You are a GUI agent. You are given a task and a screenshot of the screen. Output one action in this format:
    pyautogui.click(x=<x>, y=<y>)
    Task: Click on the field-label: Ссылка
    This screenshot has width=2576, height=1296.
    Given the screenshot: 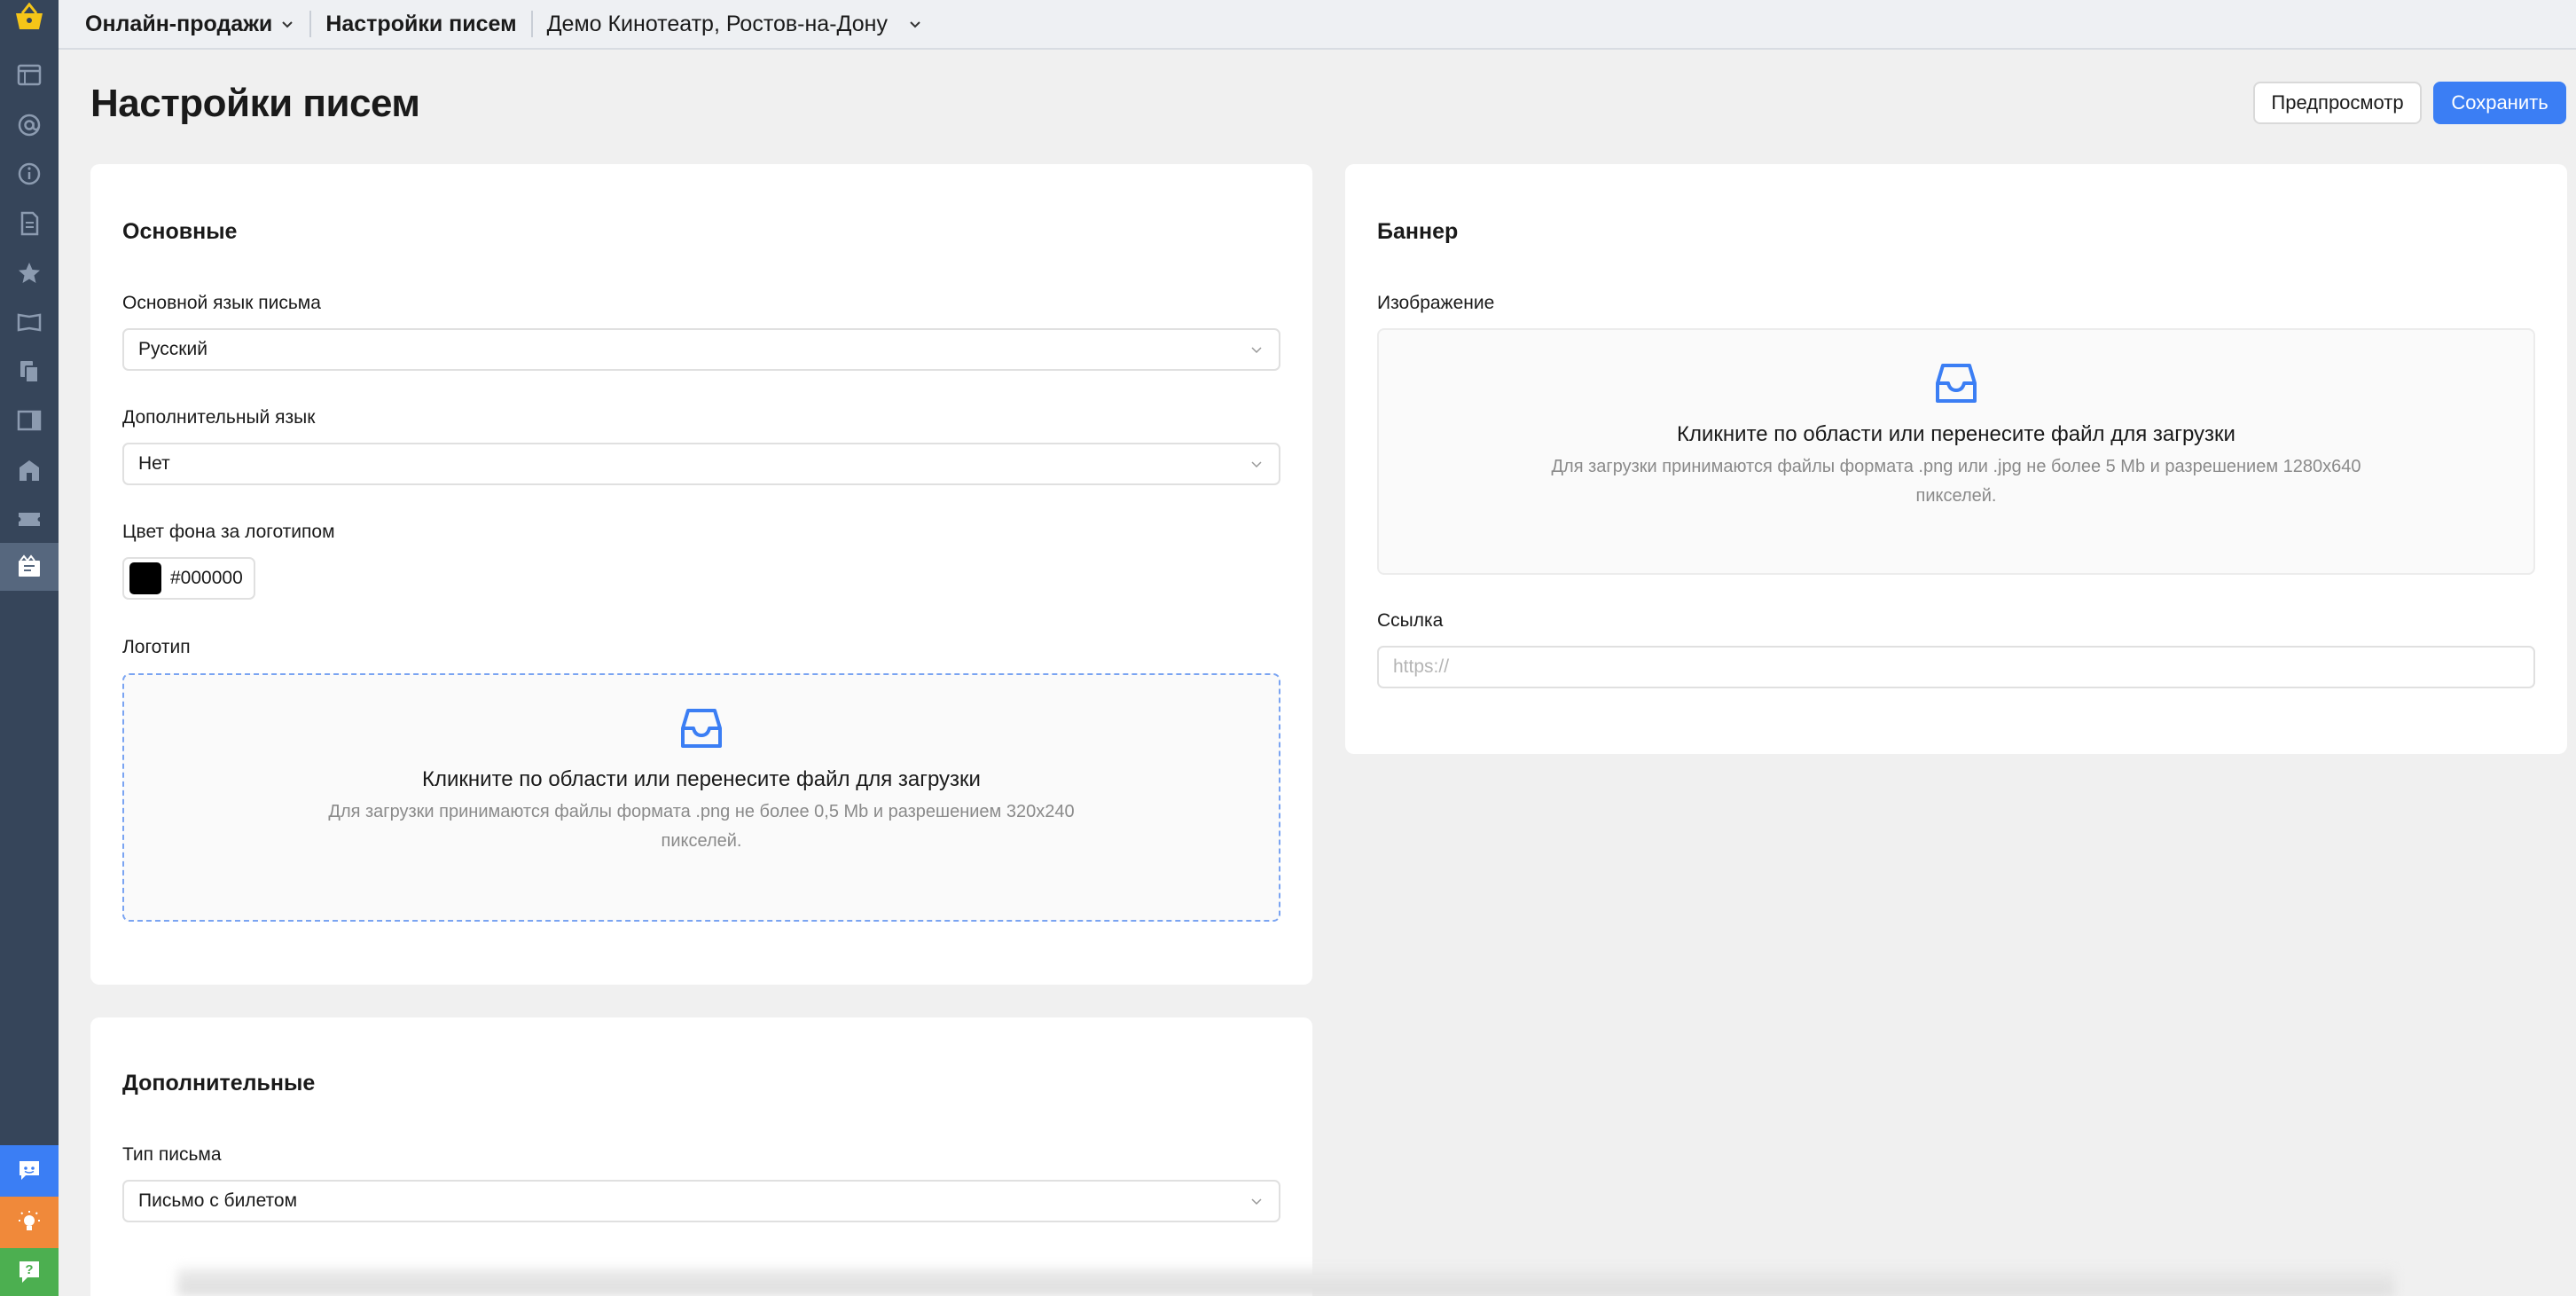 What is the action you would take?
    pyautogui.click(x=1410, y=620)
    